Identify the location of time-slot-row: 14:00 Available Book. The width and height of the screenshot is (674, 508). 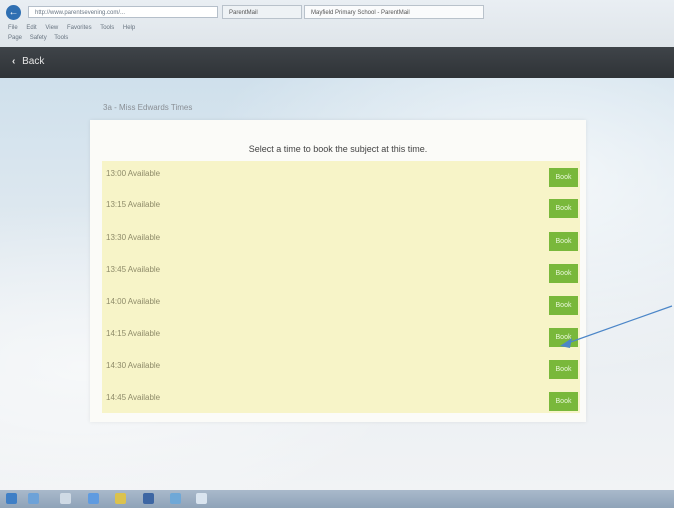
(341, 306).